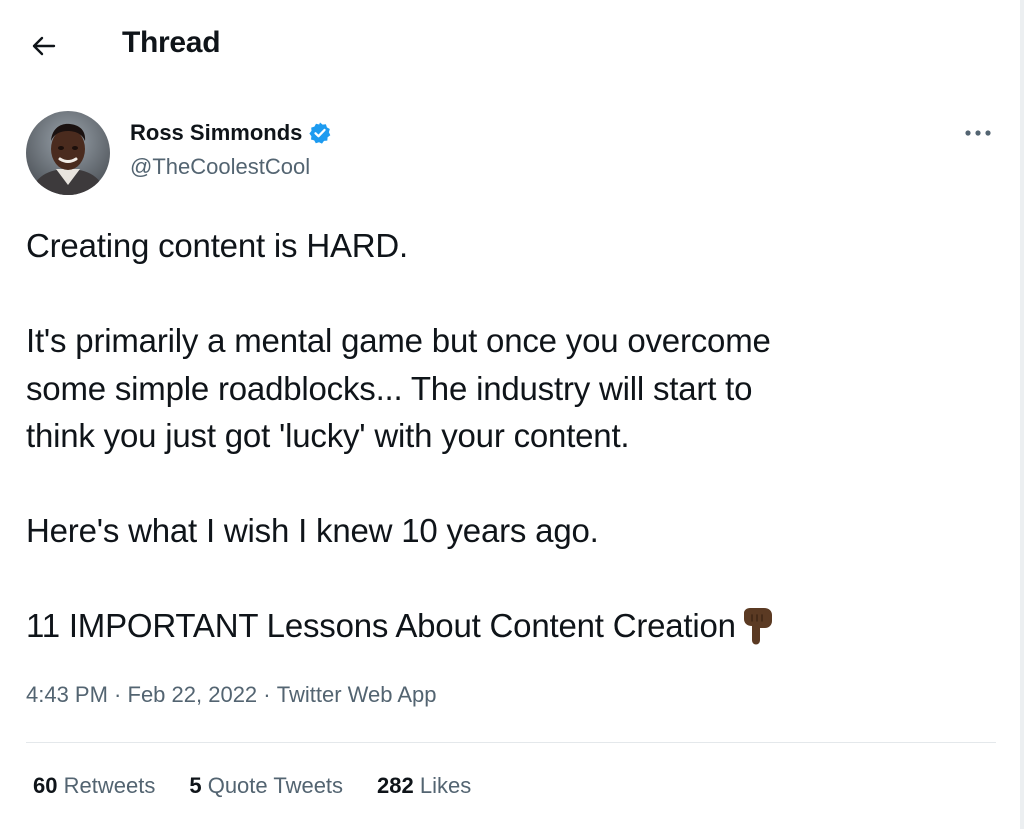 Image resolution: width=1024 pixels, height=829 pixels. I want to click on retweets-stat: 60 Retweets, so click(94, 786).